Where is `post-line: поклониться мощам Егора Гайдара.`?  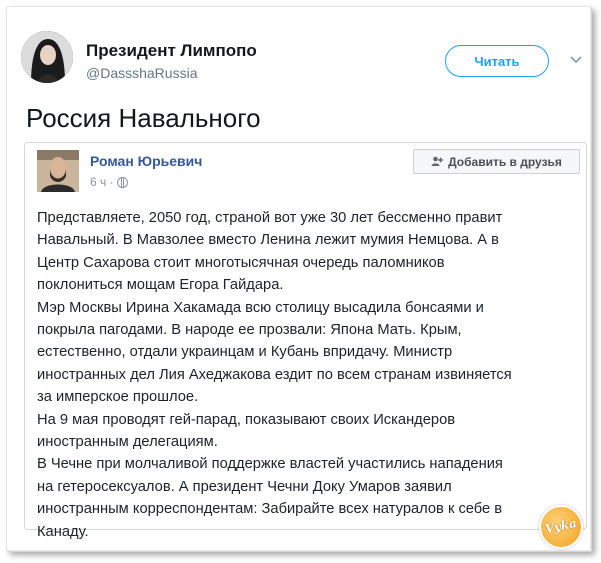 post-line: поклониться мощам Егора Гайдара. is located at coordinates (160, 285).